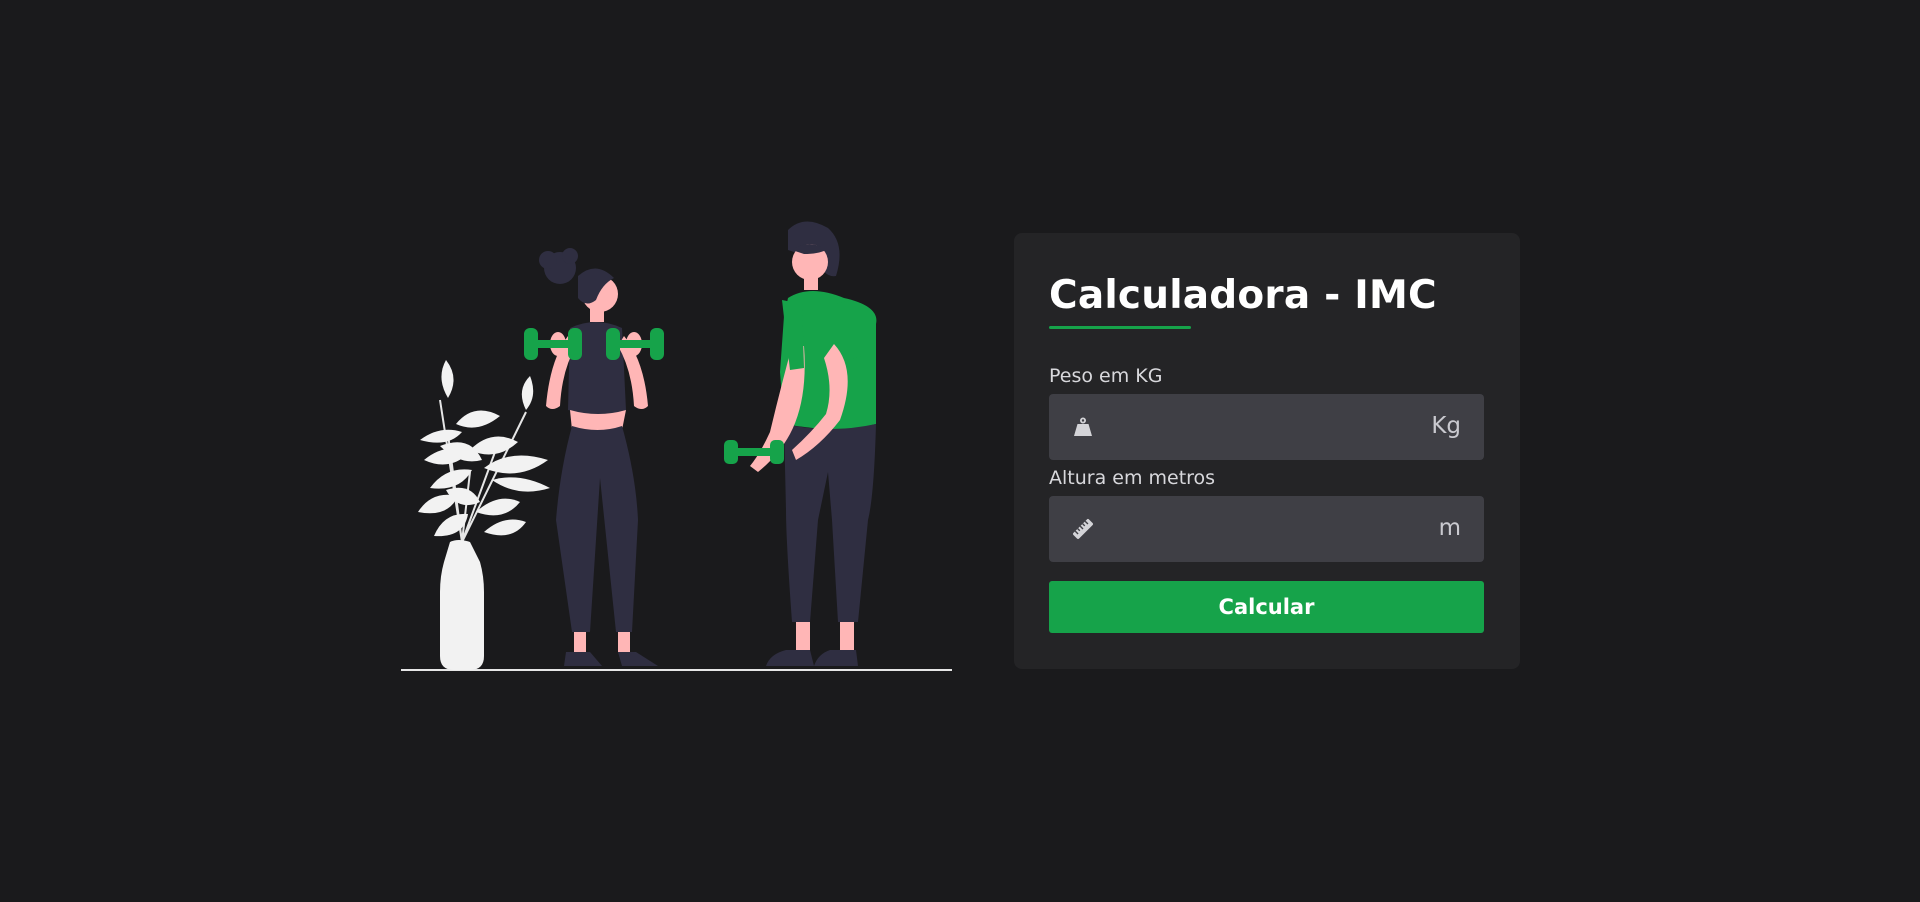  I want to click on page-title: Calculadora - IMC, so click(1243, 295).